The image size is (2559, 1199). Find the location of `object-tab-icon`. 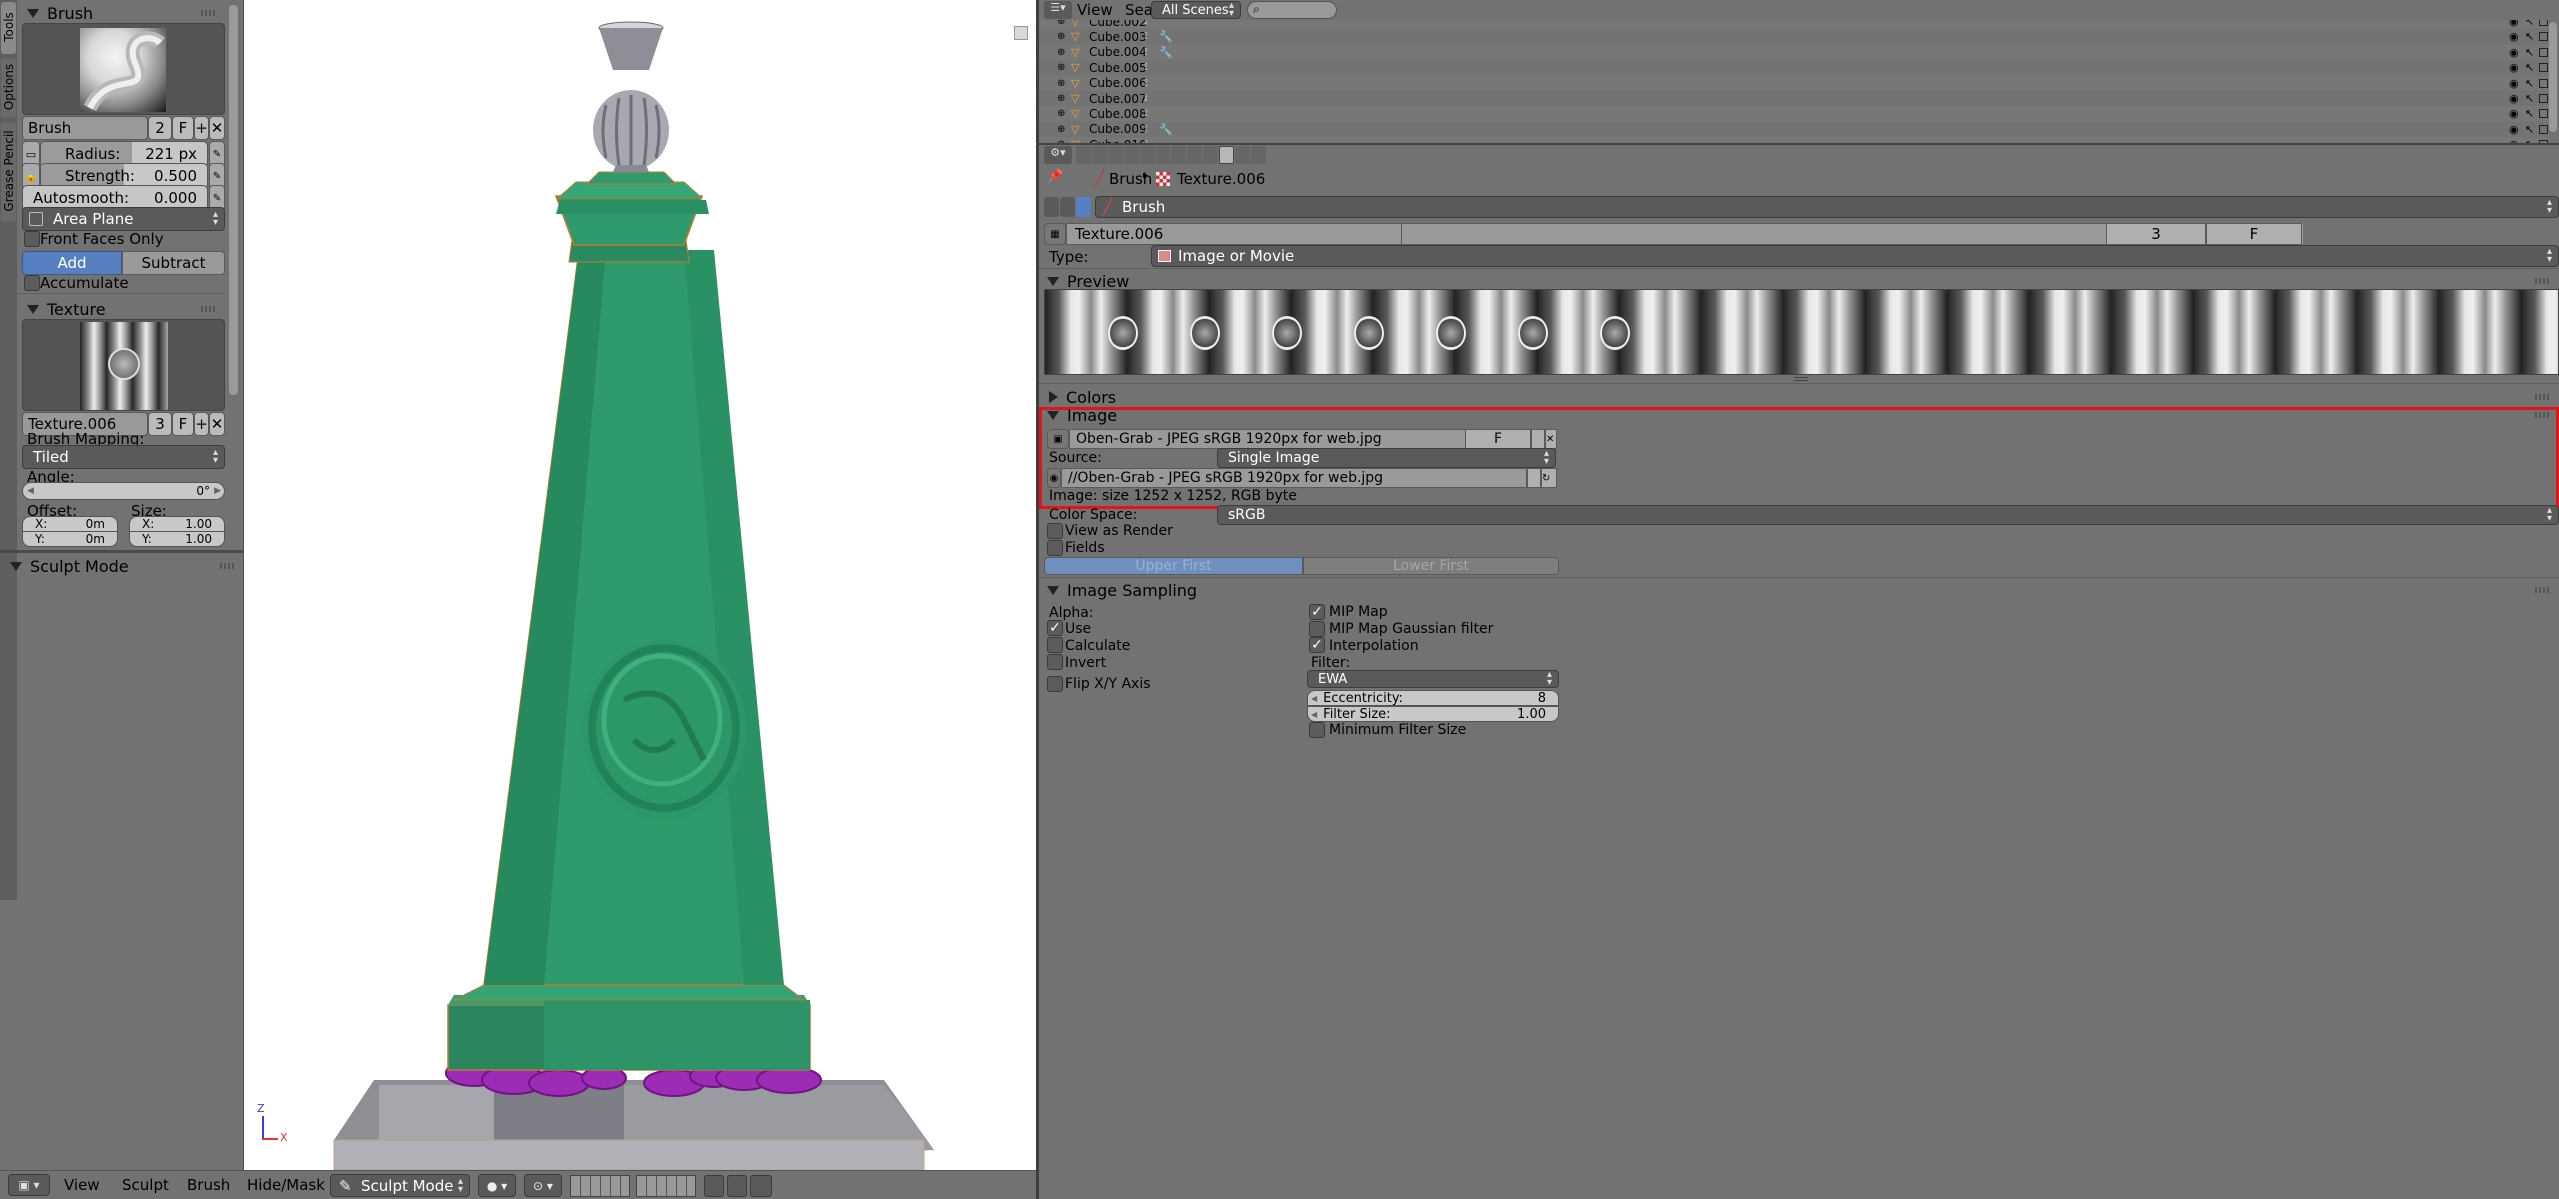

object-tab-icon is located at coordinates (1147, 155).